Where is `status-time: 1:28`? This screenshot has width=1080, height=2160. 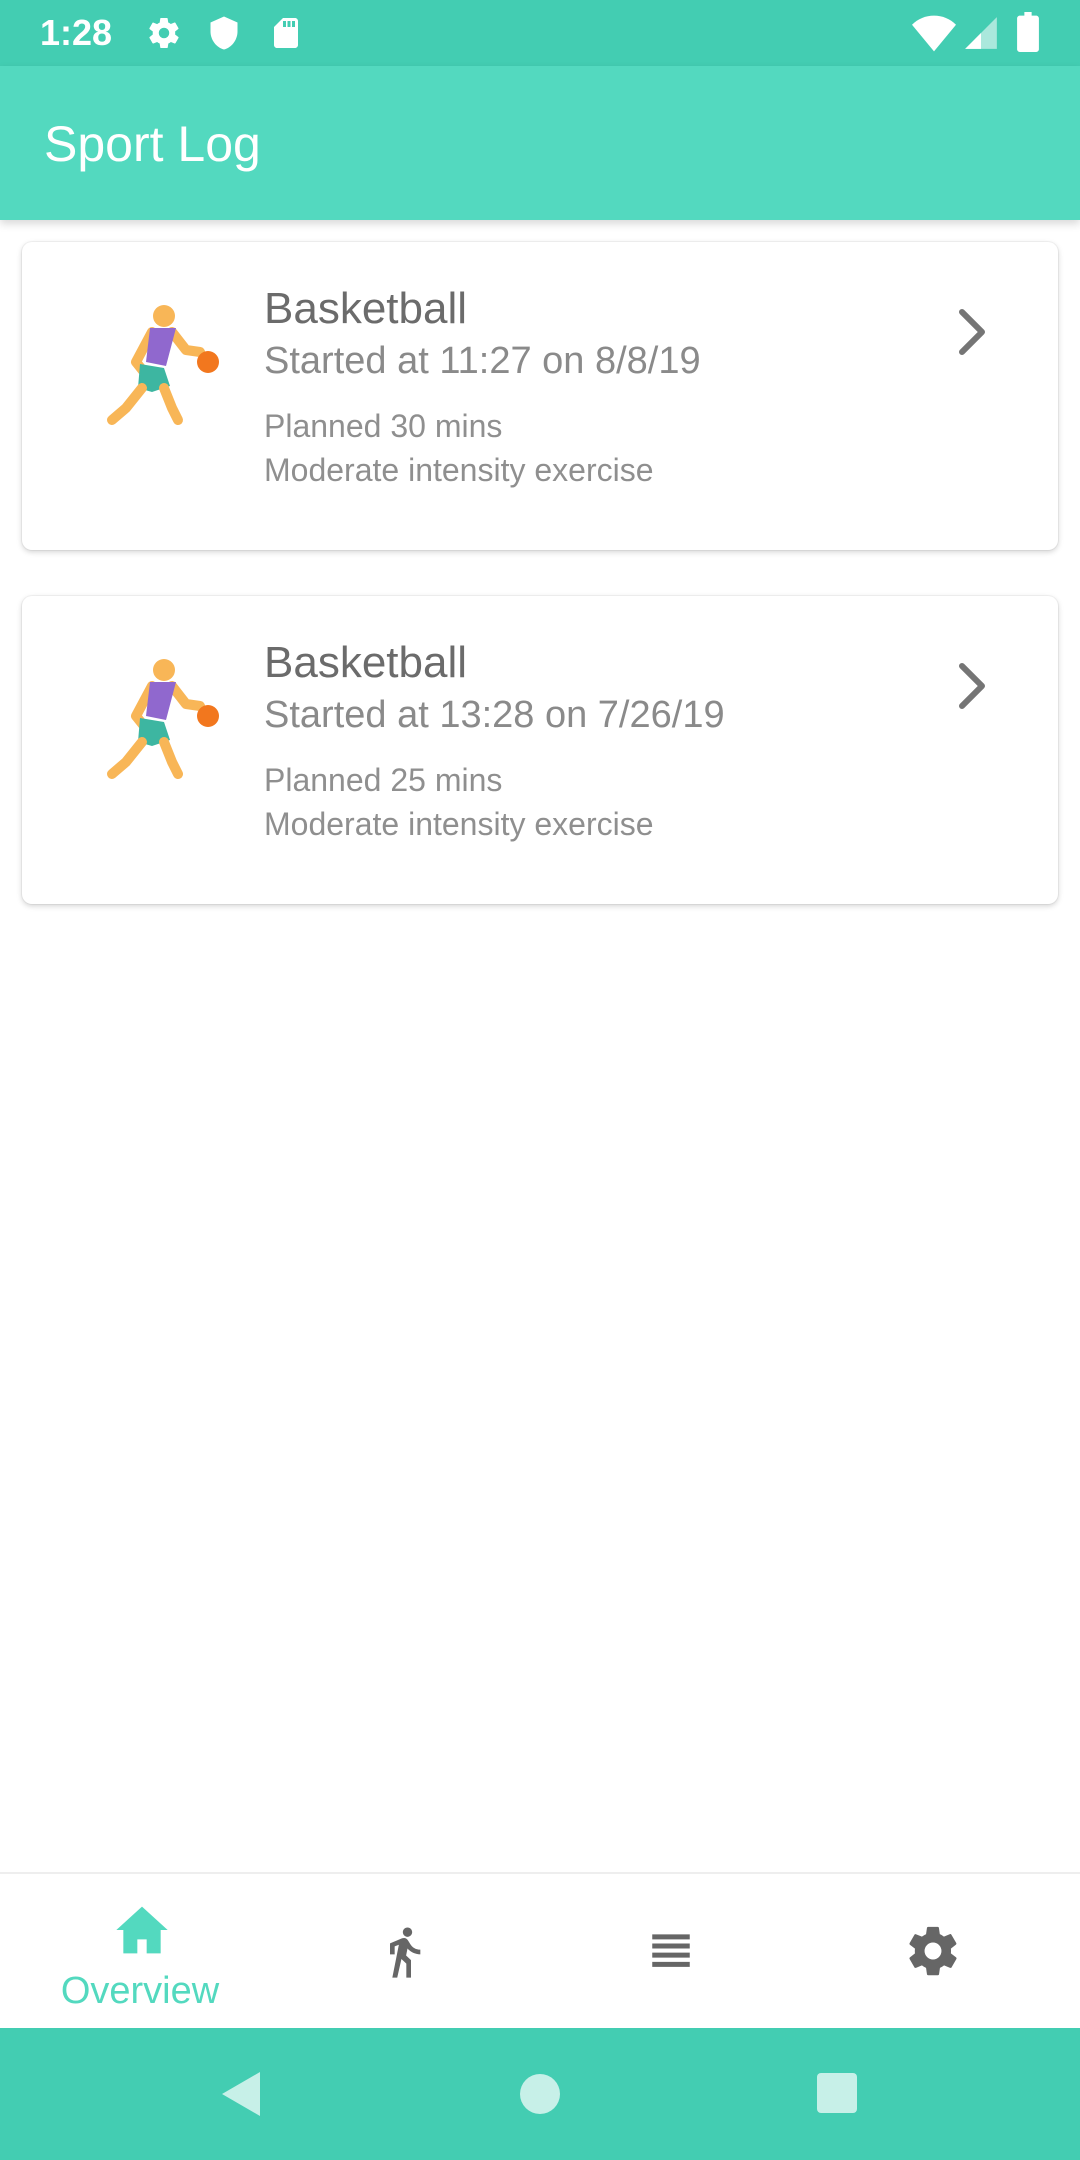 status-time: 1:28 is located at coordinates (76, 32).